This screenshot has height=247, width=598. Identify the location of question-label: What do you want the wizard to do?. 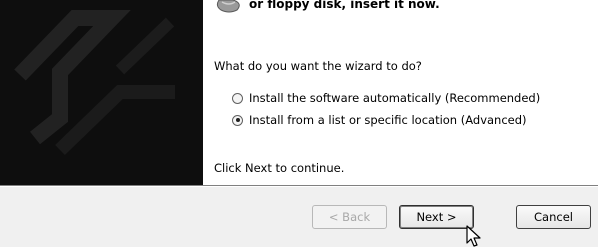
(318, 66).